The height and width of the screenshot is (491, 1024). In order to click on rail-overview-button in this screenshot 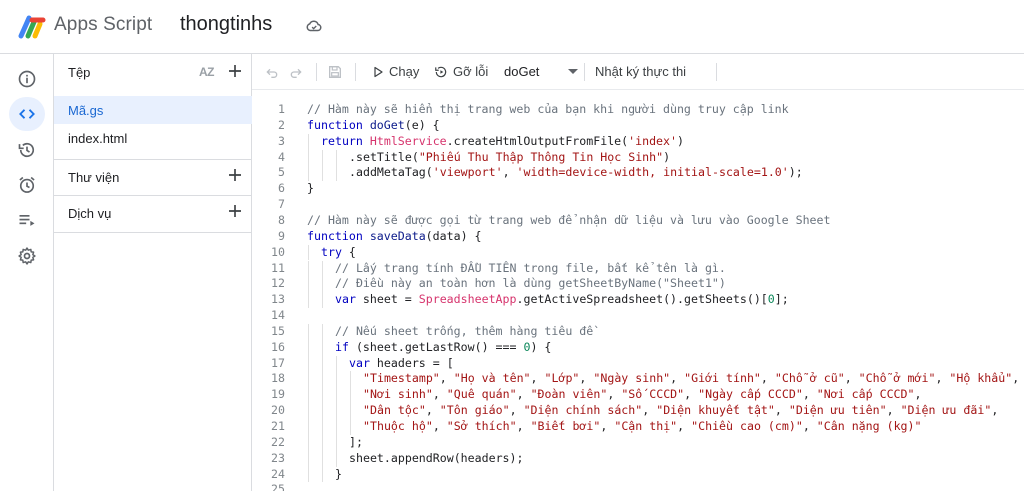, I will do `click(27, 79)`.